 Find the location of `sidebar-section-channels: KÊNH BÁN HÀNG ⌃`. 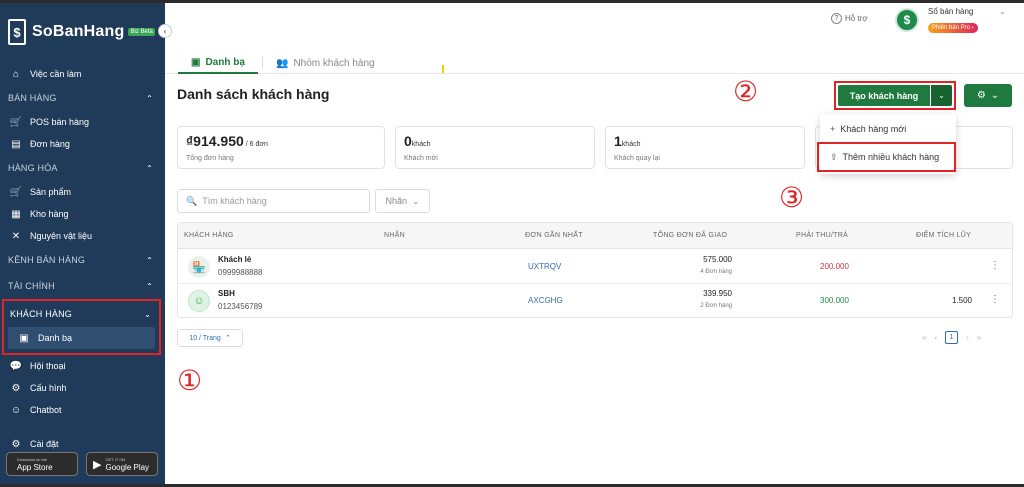

sidebar-section-channels: KÊNH BÁN HÀNG ⌃ is located at coordinates (82, 260).